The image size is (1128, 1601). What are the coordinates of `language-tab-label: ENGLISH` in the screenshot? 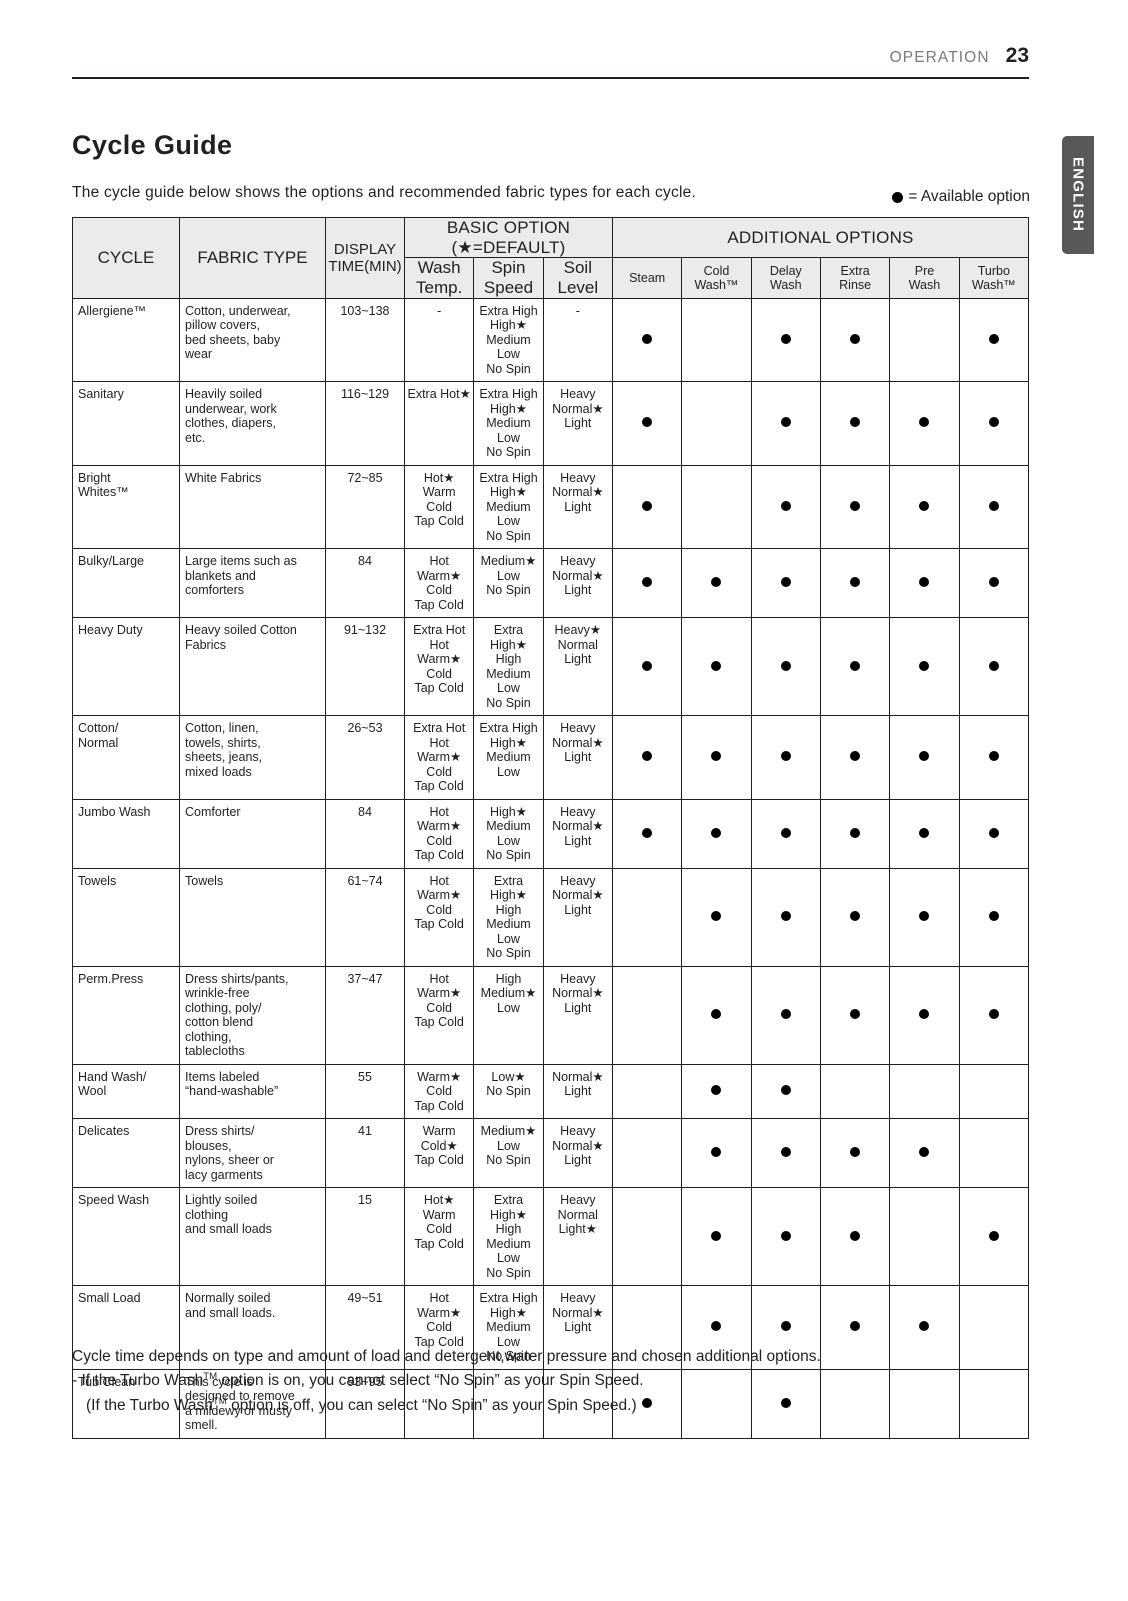 It's located at (1078, 195).